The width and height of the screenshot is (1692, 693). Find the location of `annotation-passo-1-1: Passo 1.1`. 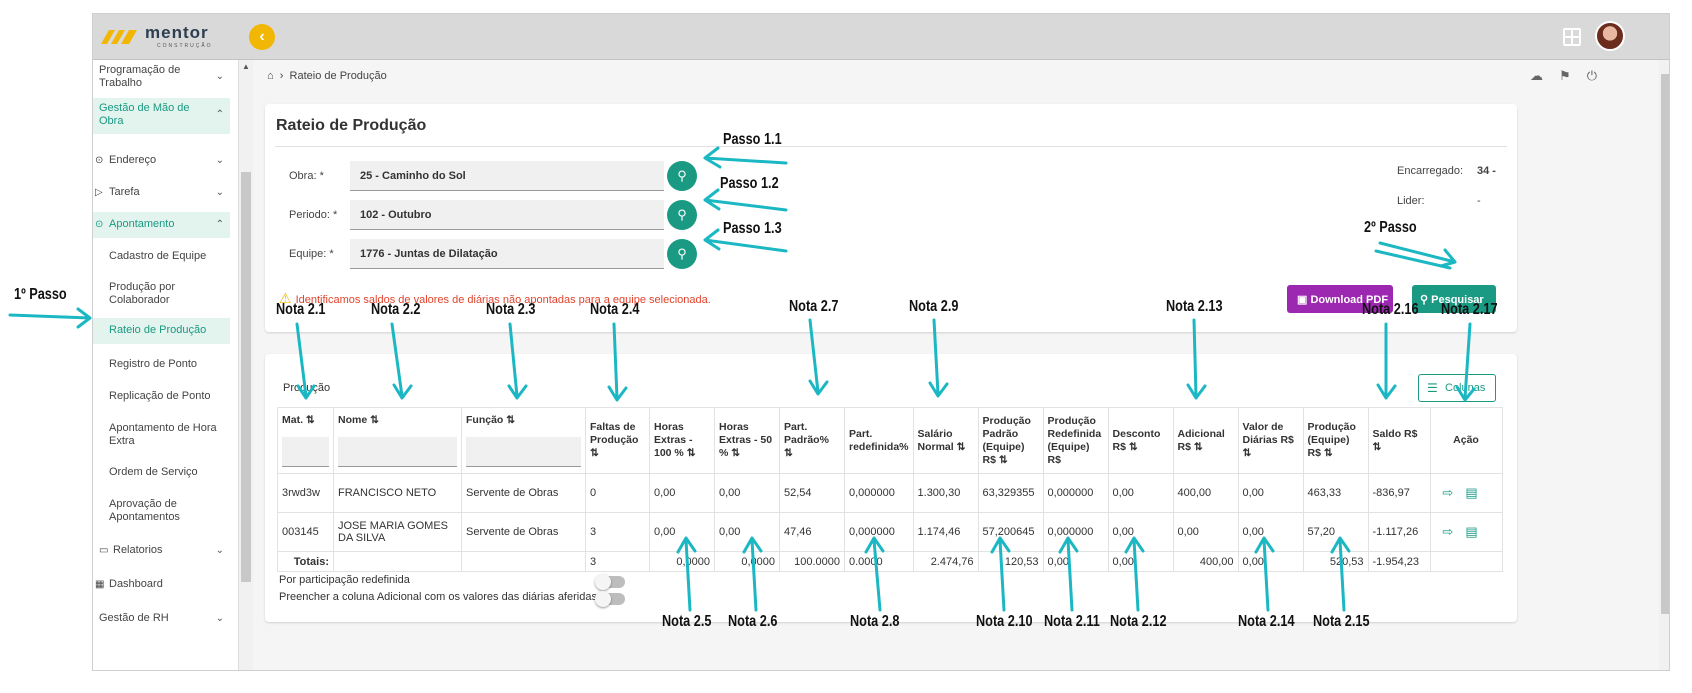

annotation-passo-1-1: Passo 1.1 is located at coordinates (752, 139).